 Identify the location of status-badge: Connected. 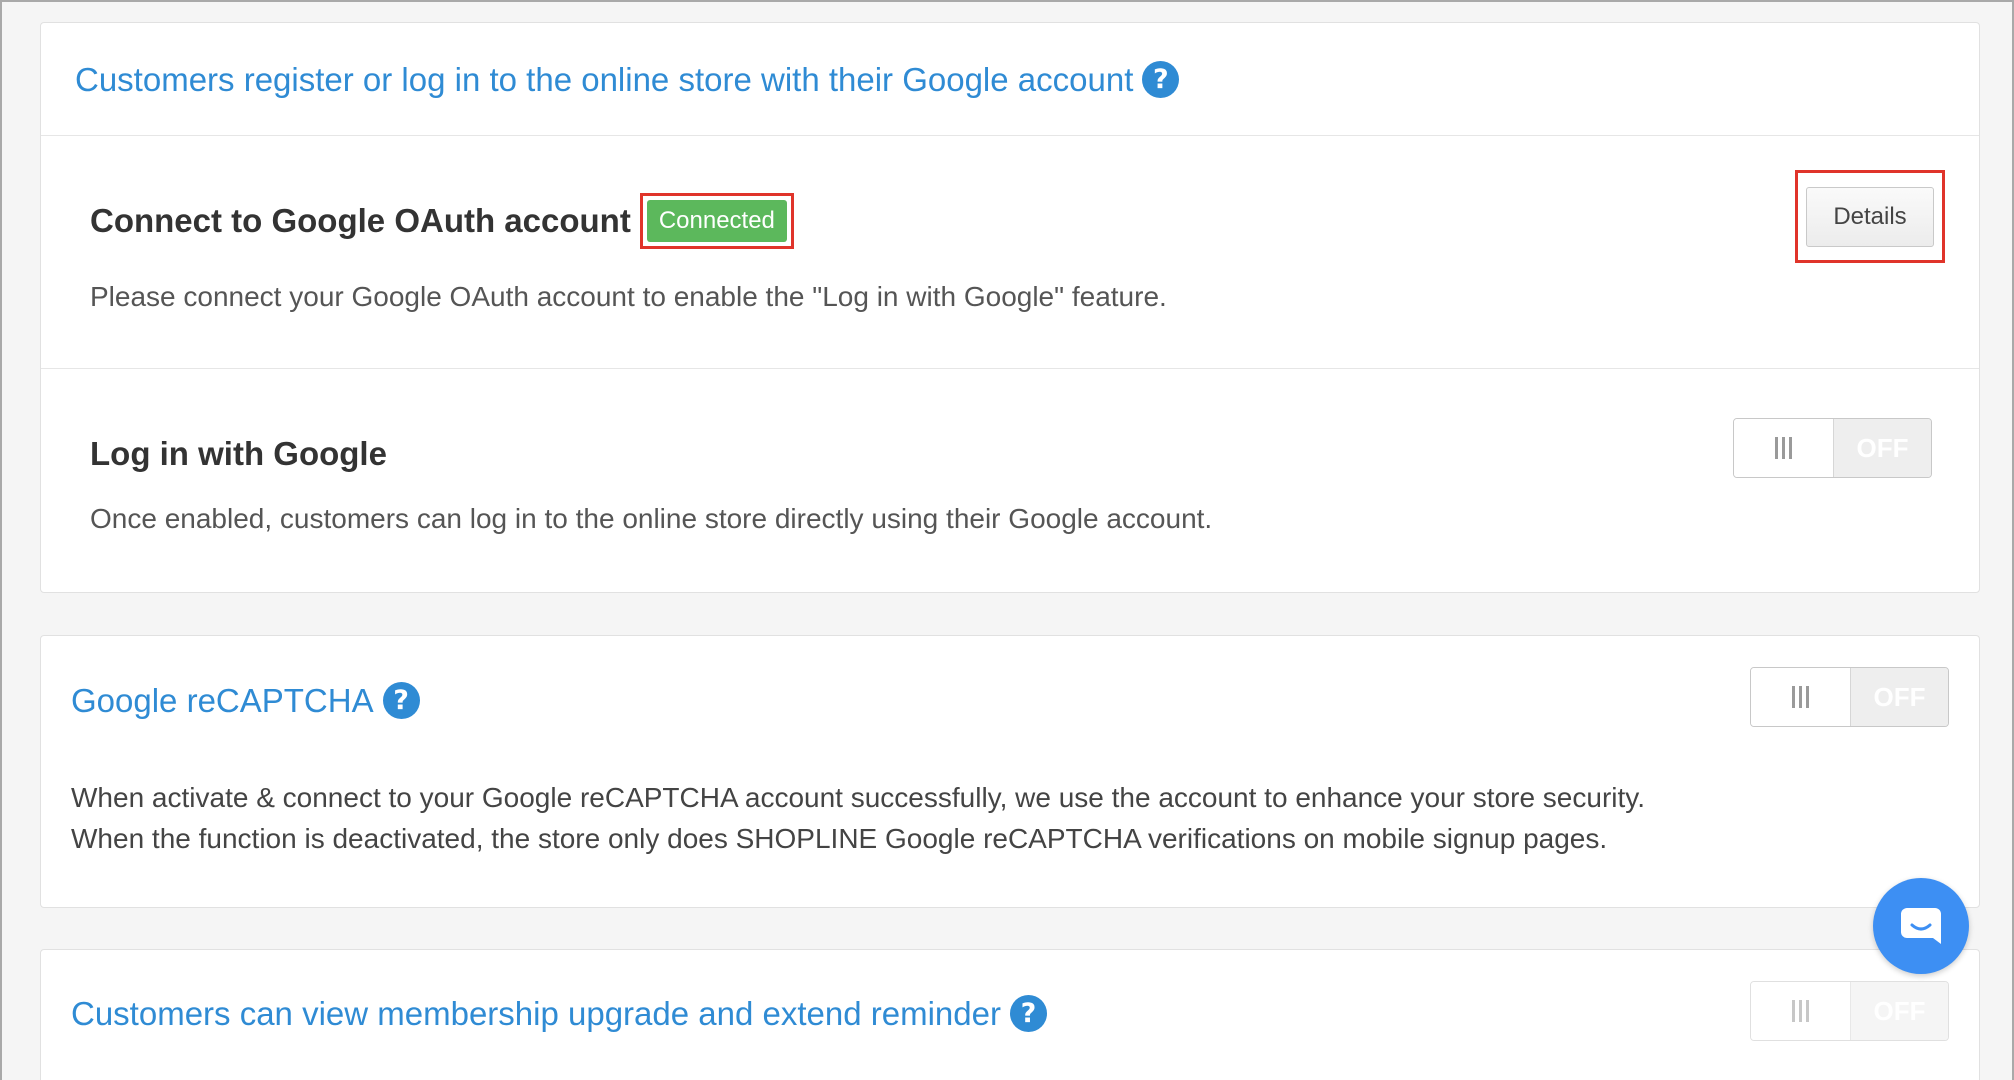
(716, 221).